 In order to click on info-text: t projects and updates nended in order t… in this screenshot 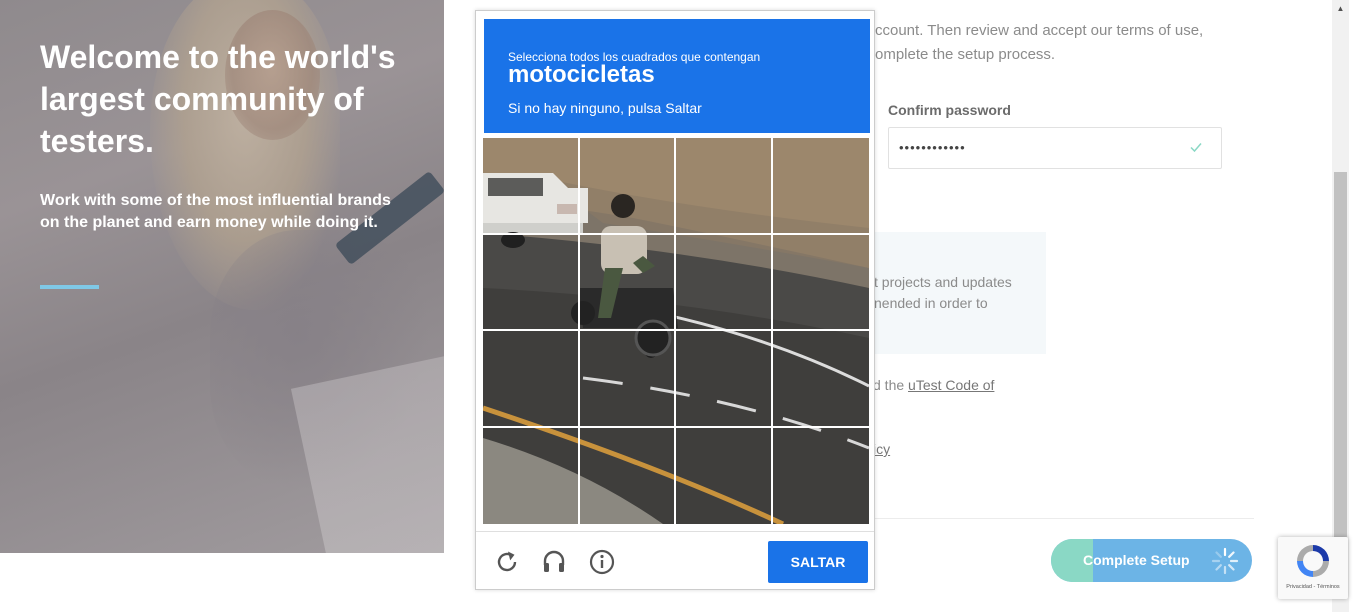, I will do `click(943, 292)`.